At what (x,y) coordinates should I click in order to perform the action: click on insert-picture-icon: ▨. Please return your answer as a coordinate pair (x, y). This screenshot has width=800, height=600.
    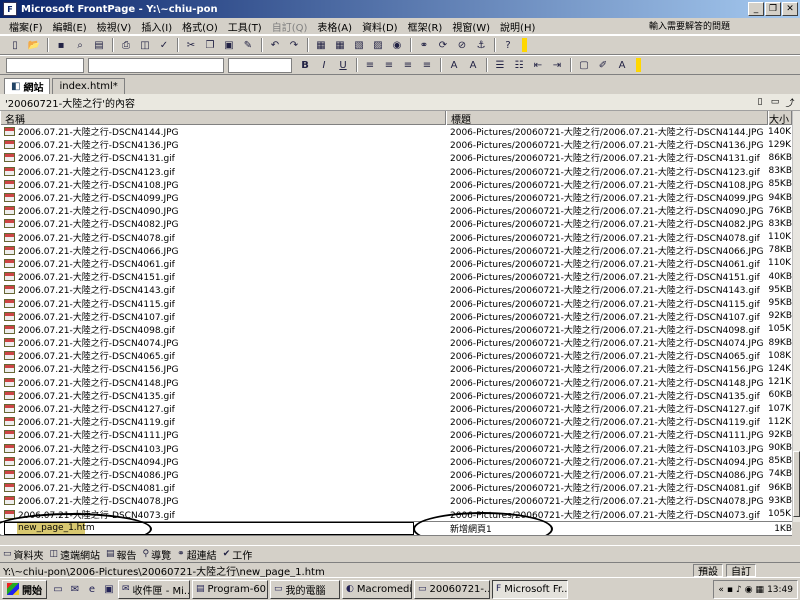
    Looking at the image, I should click on (378, 45).